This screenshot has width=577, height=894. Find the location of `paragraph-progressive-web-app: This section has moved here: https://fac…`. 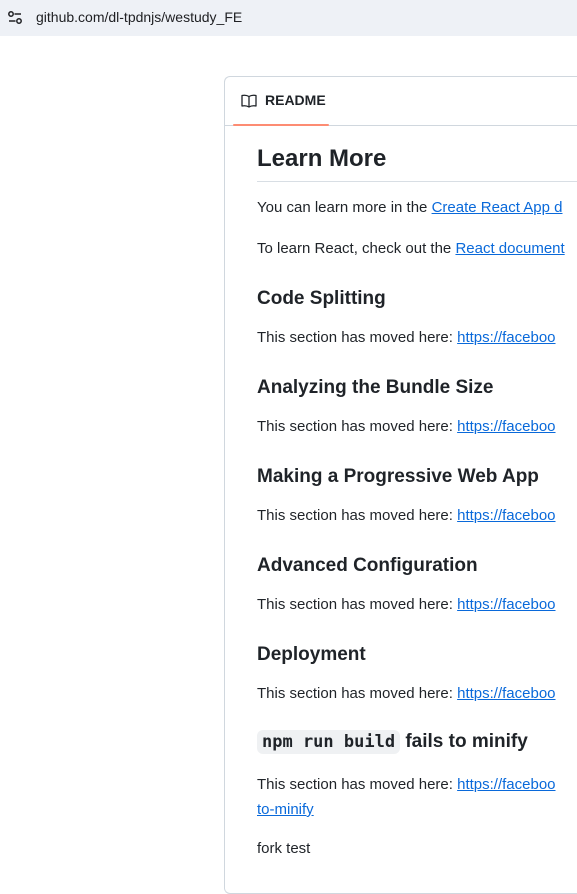

paragraph-progressive-web-app: This section has moved here: https://fac… is located at coordinates (406, 515).